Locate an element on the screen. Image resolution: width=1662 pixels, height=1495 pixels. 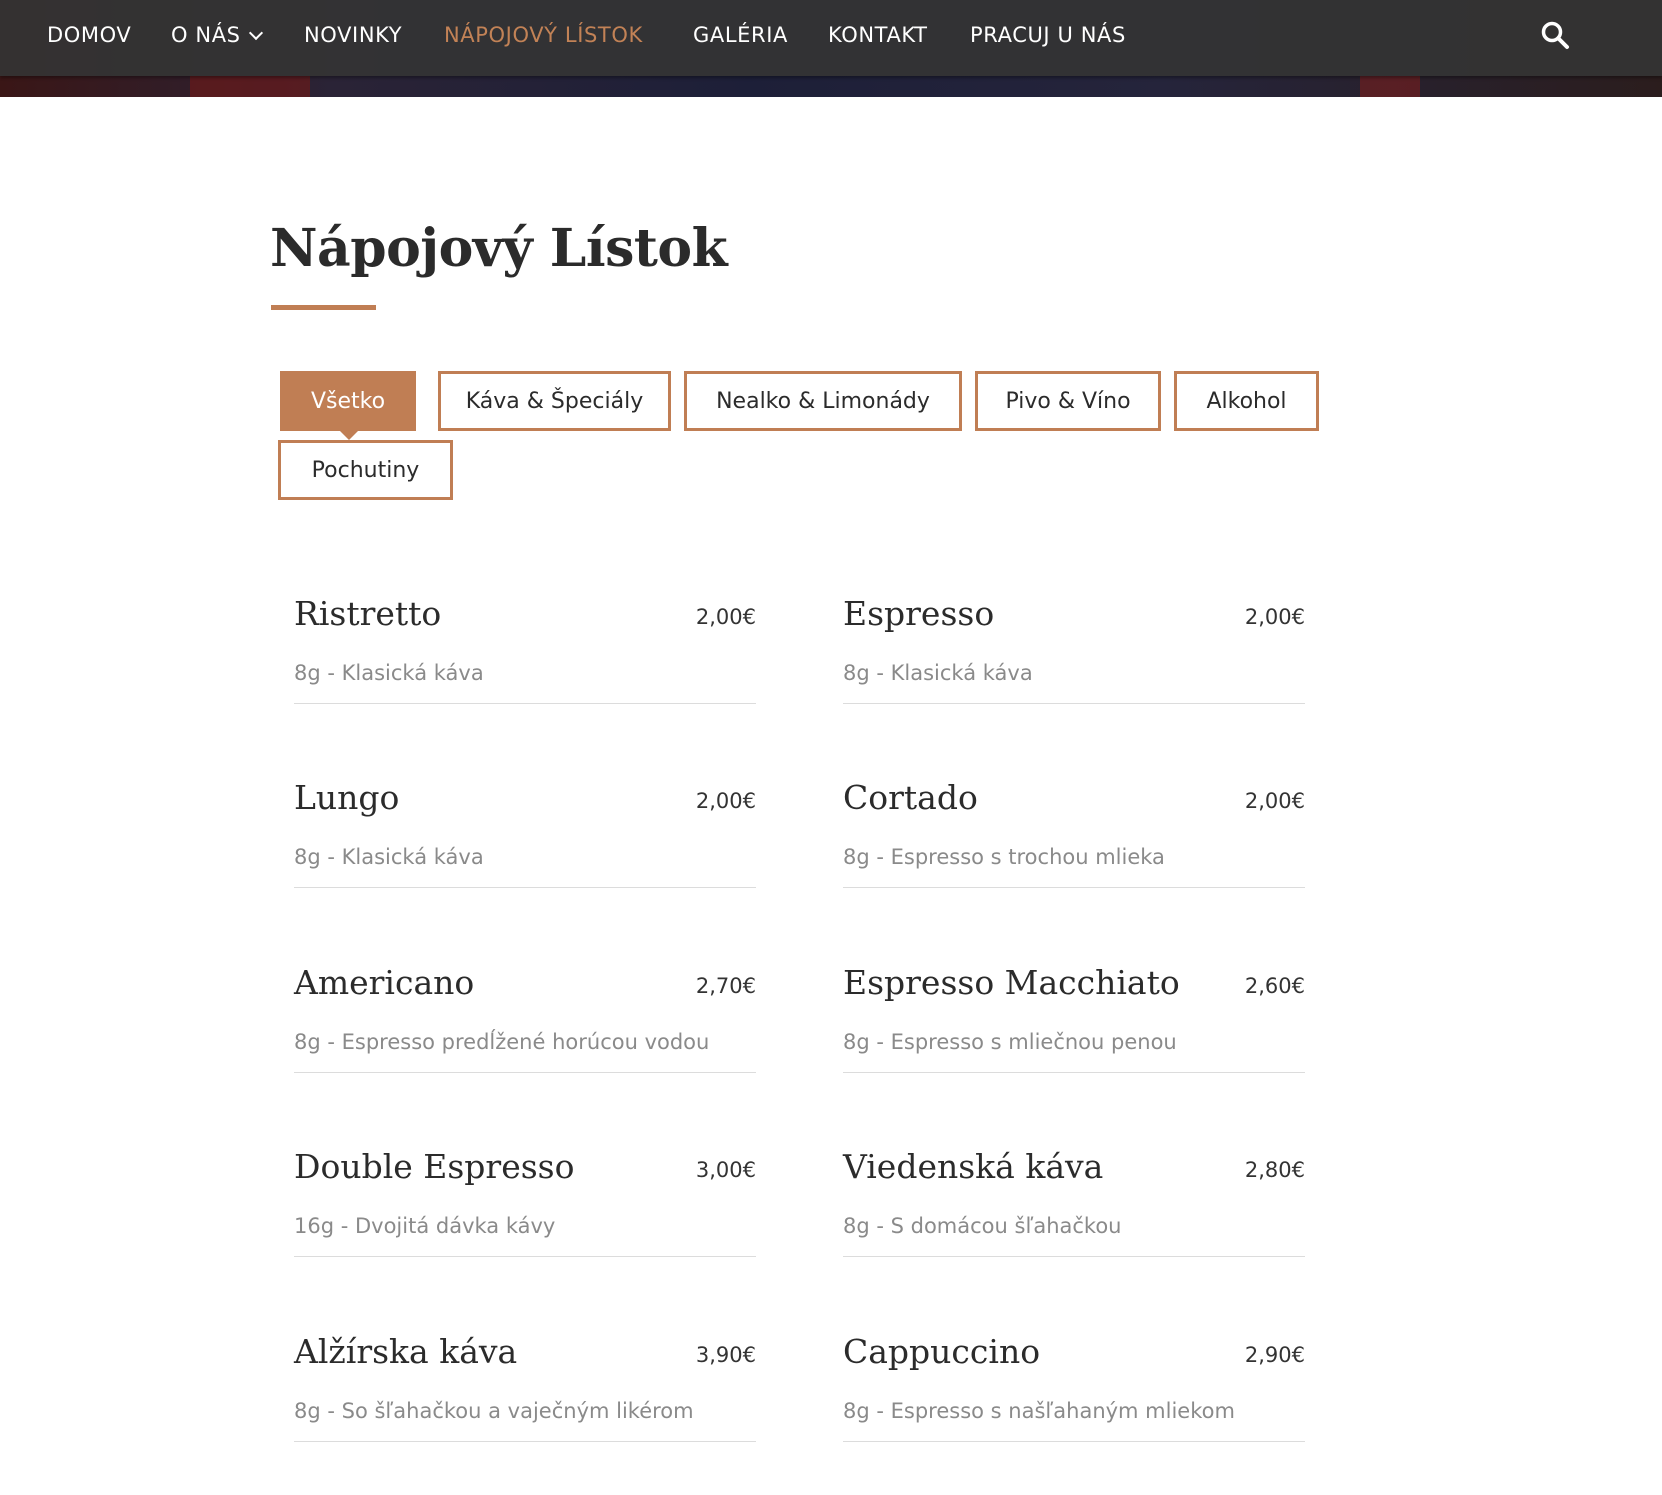
nav-item-pracuj-u-nas: PRACUJ U NÁS is located at coordinates (1048, 35).